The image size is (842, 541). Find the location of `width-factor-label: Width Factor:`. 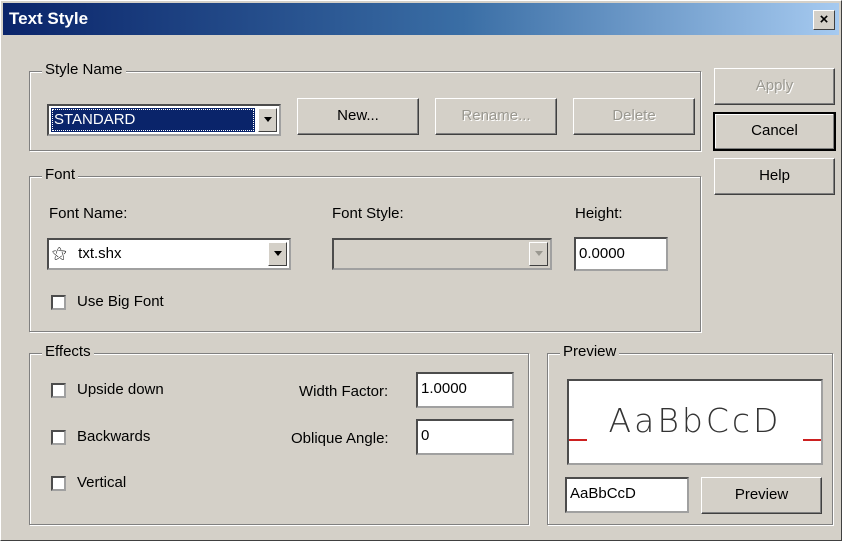

width-factor-label: Width Factor: is located at coordinates (344, 391).